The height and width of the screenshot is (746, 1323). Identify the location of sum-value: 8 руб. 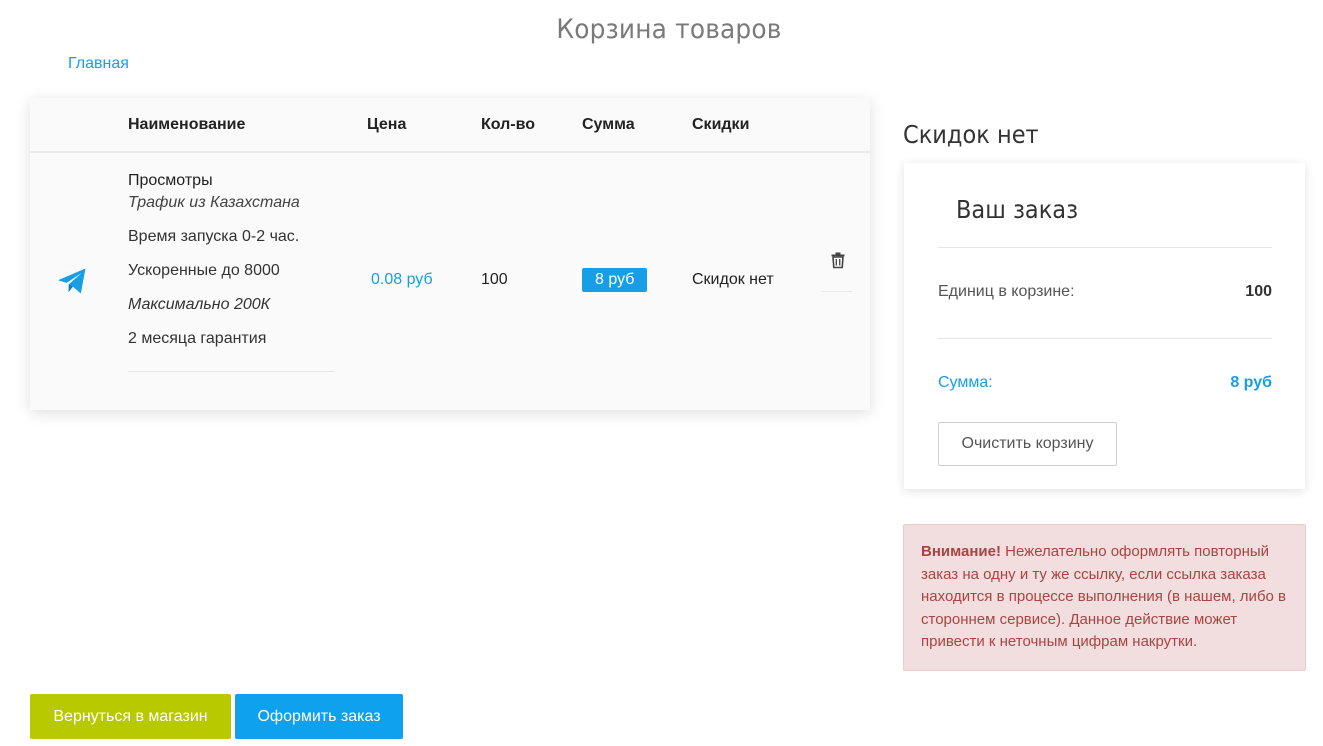
(1251, 382).